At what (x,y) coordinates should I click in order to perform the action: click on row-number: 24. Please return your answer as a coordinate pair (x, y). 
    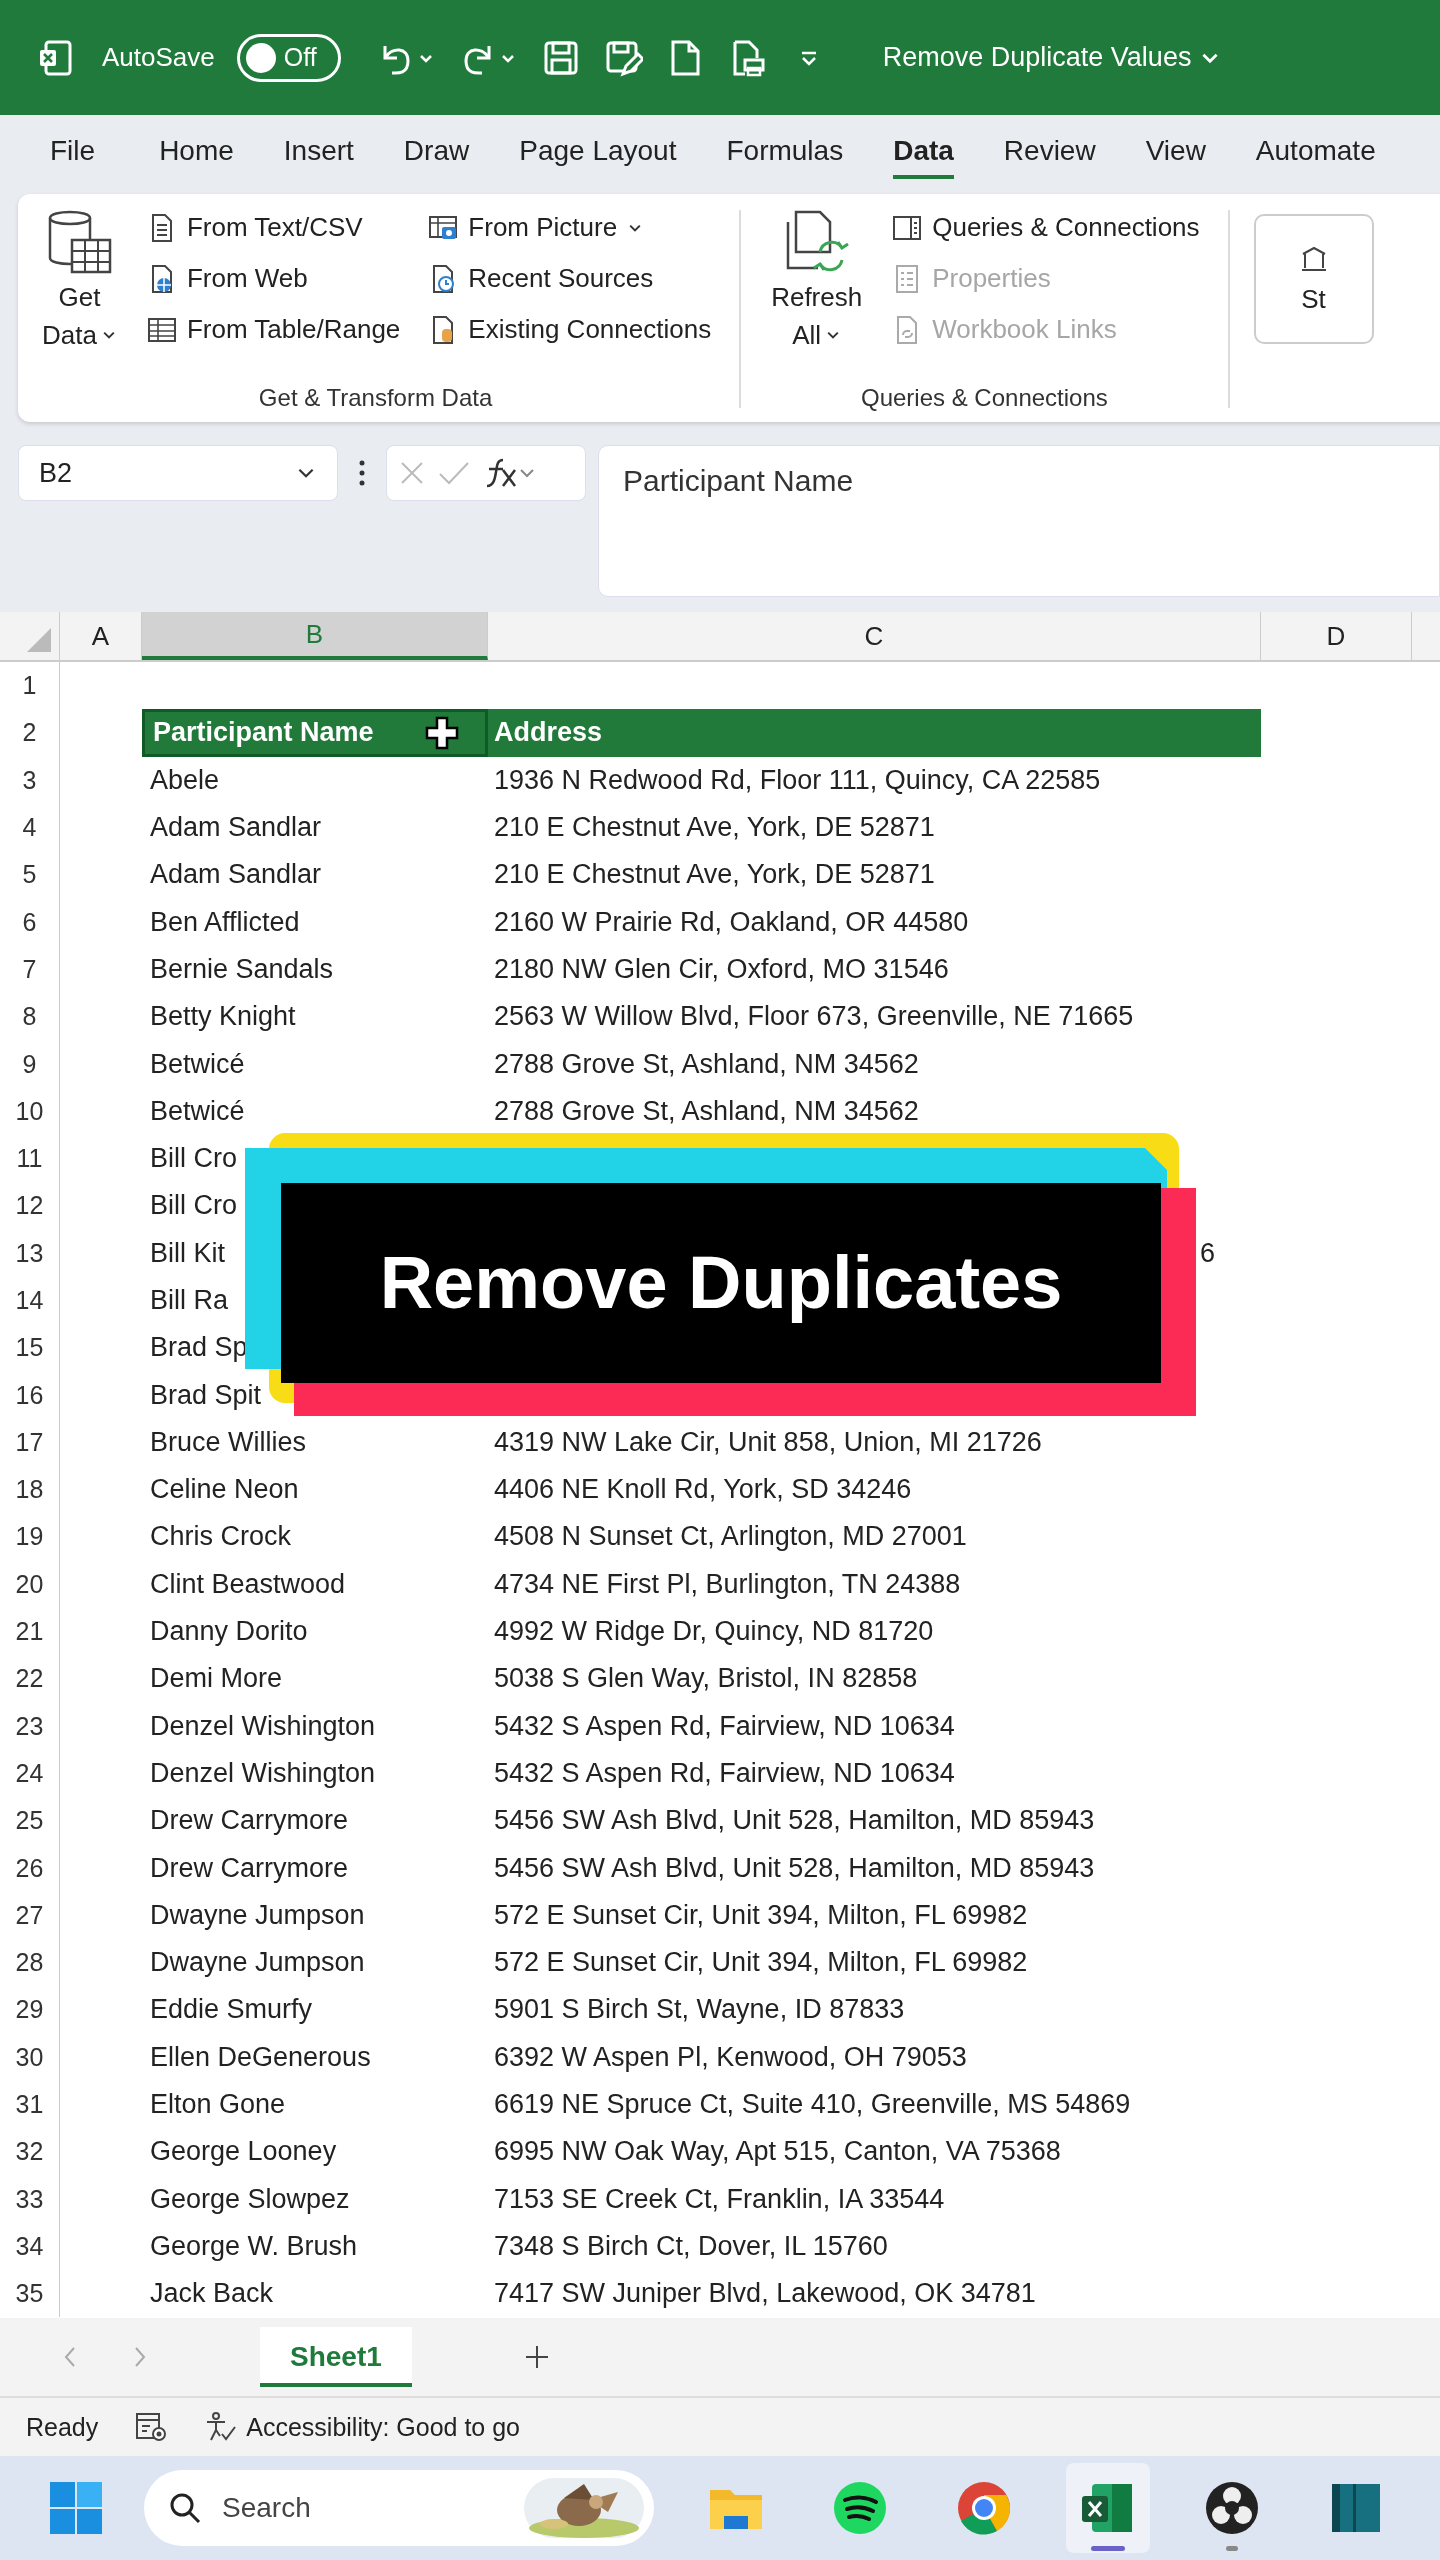
    Looking at the image, I should click on (30, 1773).